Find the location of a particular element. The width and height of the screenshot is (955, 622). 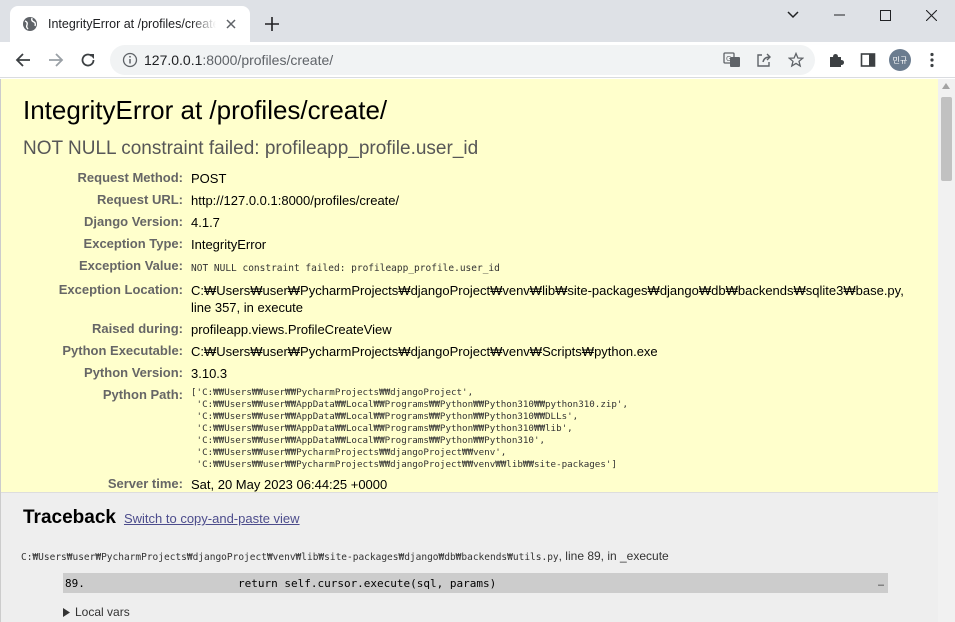

code-line: return self.cursor.execute(sql, params) is located at coordinates (341, 583).